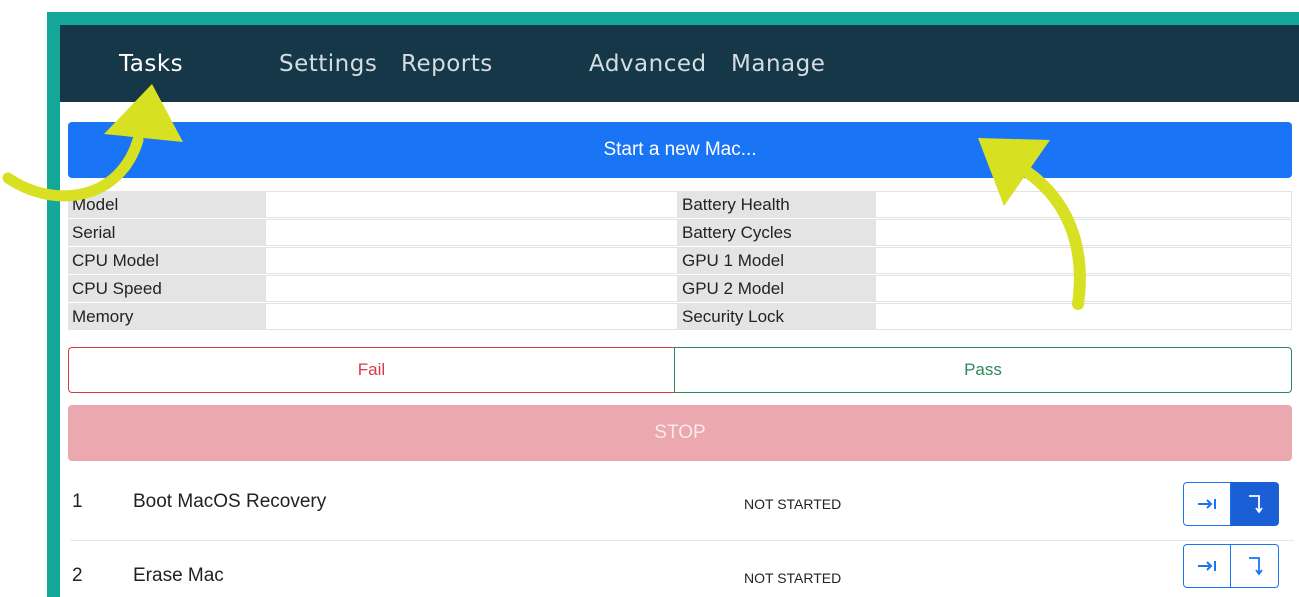 This screenshot has width=1299, height=597. I want to click on info-label-security-lock: Security Lock, so click(777, 316).